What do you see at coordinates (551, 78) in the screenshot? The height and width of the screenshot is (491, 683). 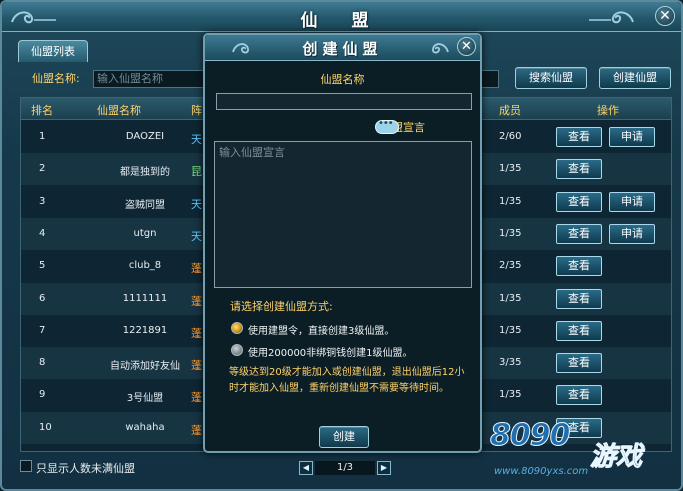 I see `search-guild-button: 搜索仙盟` at bounding box center [551, 78].